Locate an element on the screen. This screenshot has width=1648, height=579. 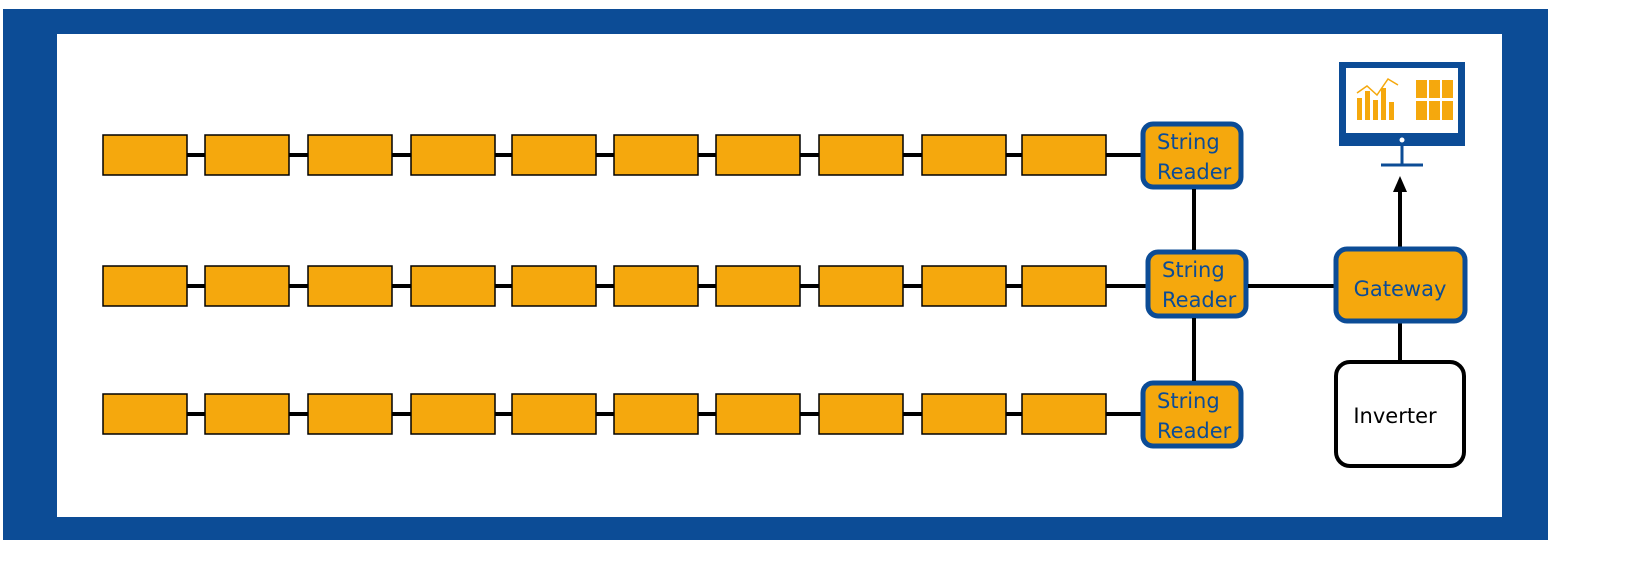
inverter-node: Inverter is located at coordinates (1400, 414).